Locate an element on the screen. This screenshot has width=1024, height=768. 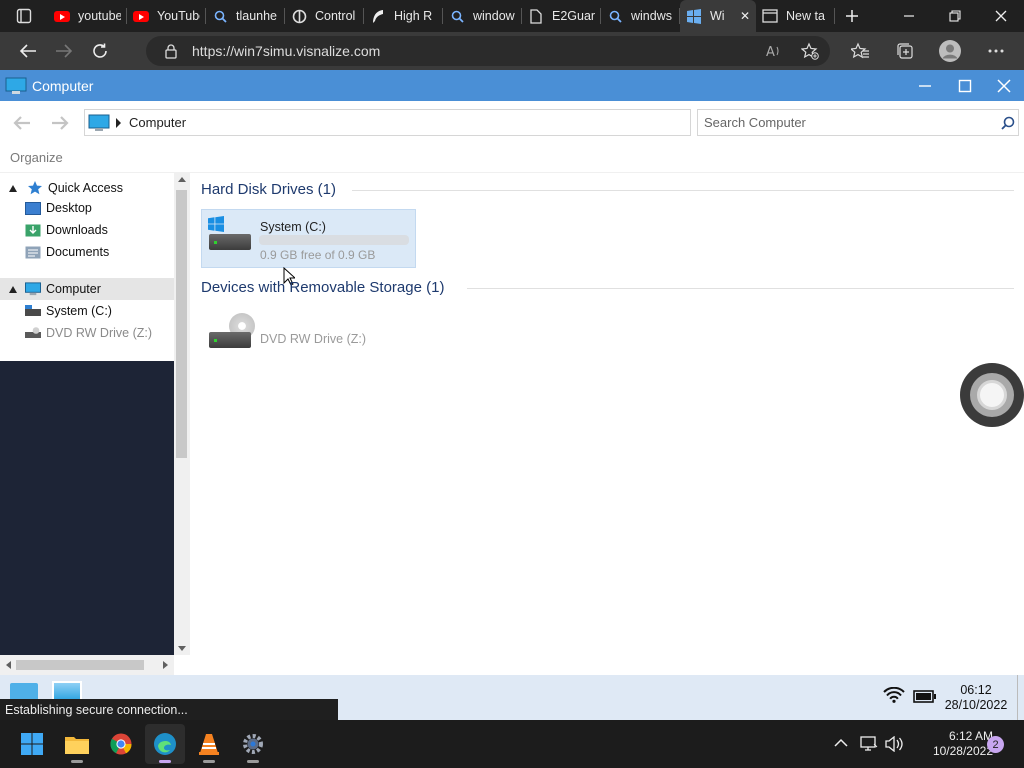
windows7-icon is located at coordinates (694, 16).